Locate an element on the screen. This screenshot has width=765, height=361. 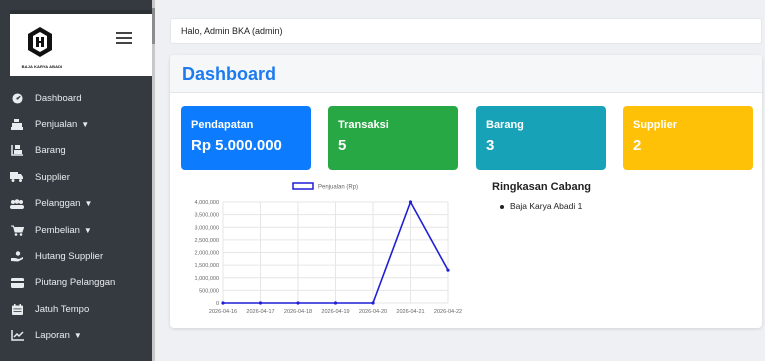
stat-value: 3 is located at coordinates (490, 145).